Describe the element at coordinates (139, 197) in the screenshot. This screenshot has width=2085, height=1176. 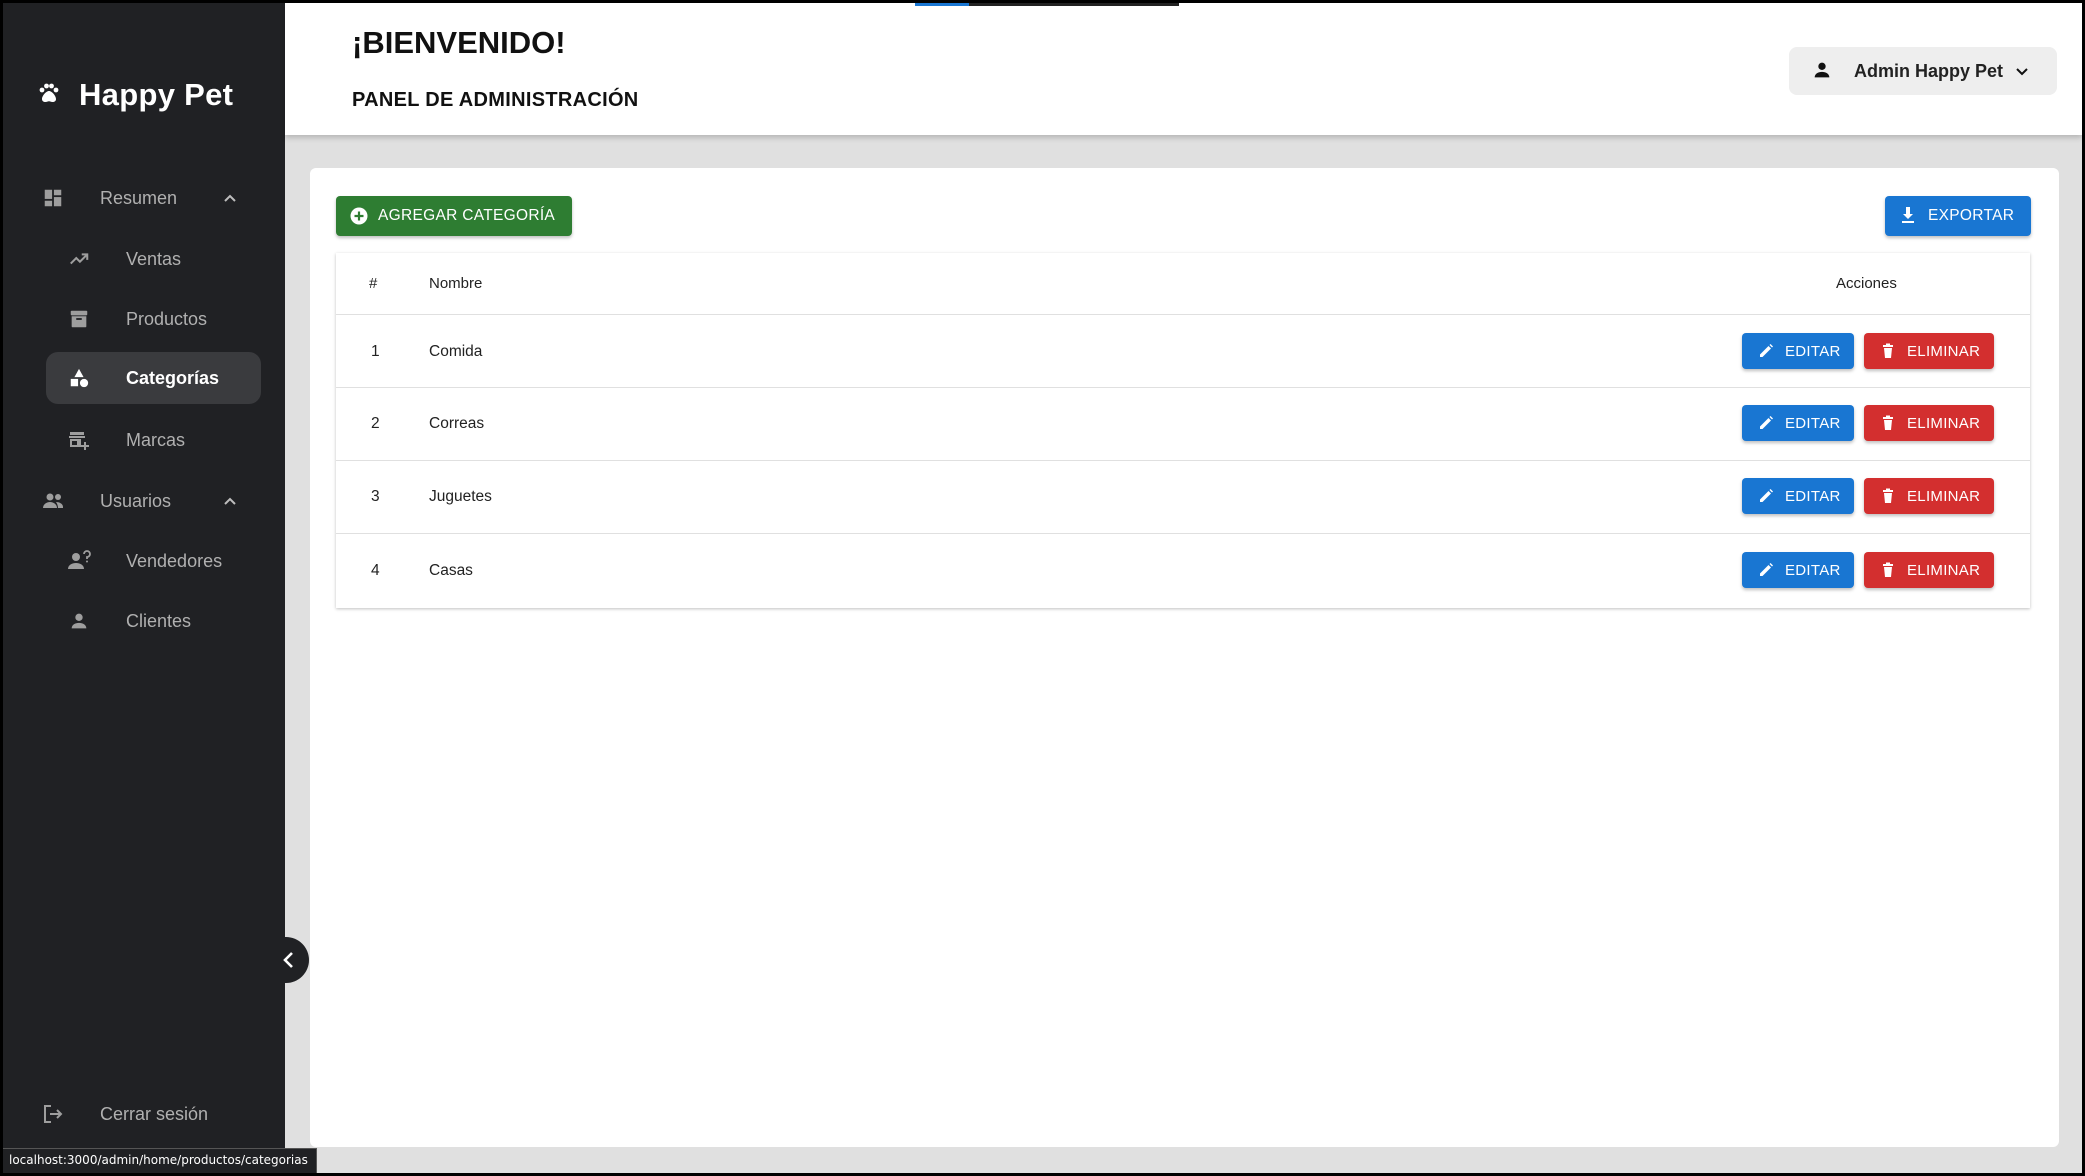
I see `sidebar-group-label: Resumen` at that location.